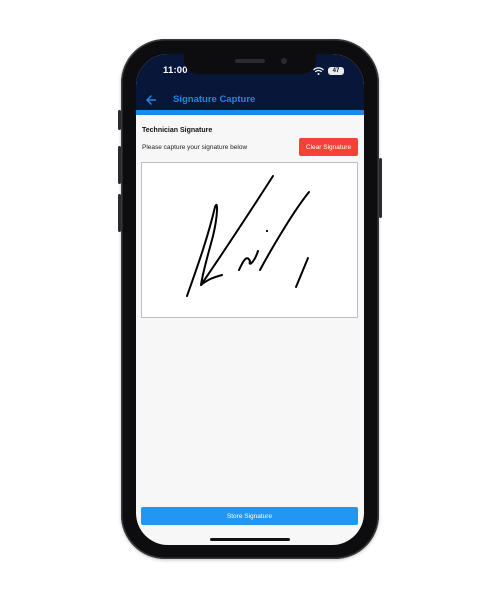  What do you see at coordinates (175, 70) in the screenshot?
I see `status-time: 11:00` at bounding box center [175, 70].